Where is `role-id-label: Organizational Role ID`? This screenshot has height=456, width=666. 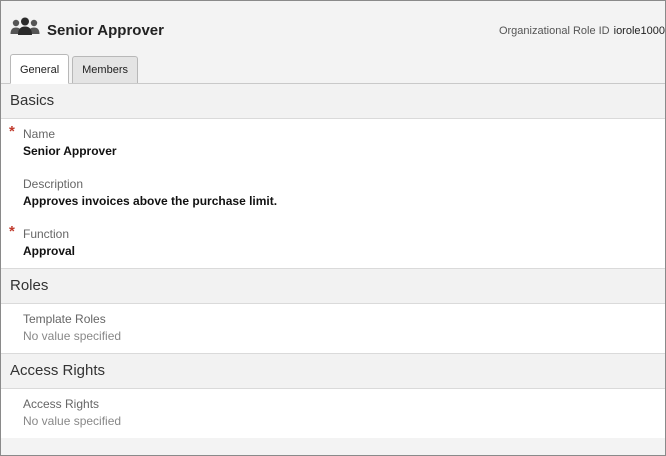
role-id-label: Organizational Role ID is located at coordinates (554, 31).